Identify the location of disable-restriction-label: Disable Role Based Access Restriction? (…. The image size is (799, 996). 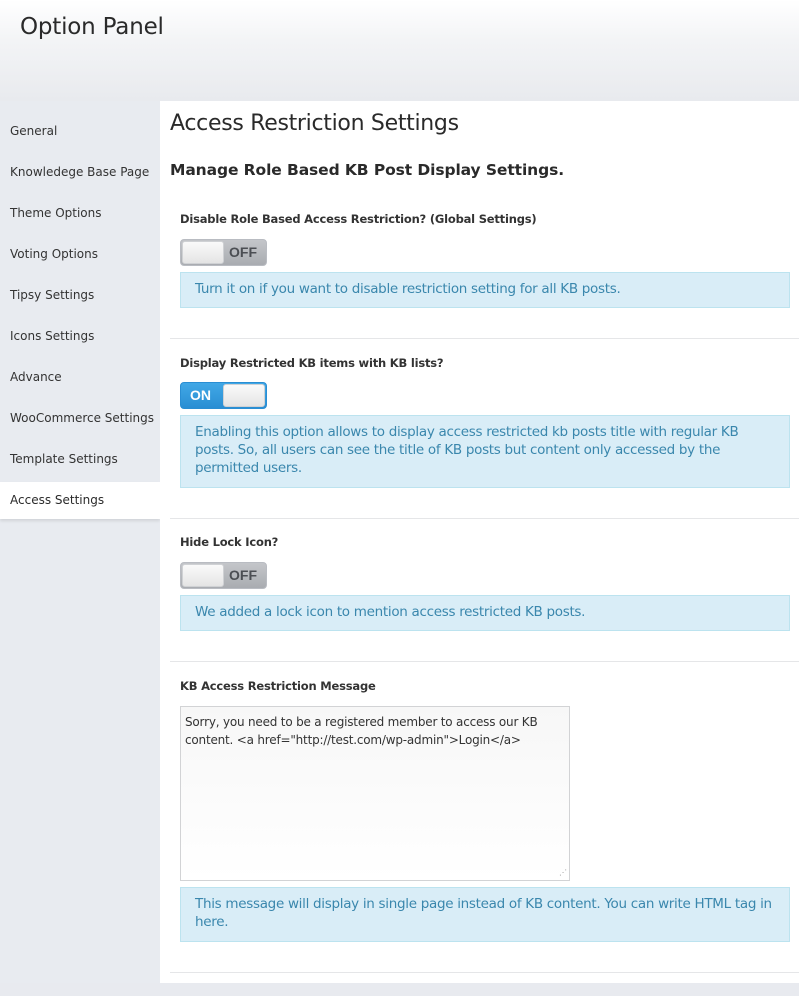
(358, 219).